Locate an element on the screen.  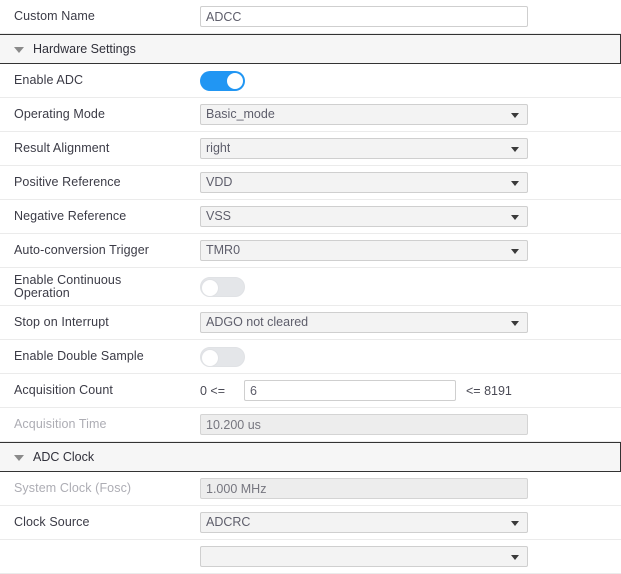
toggle-enable-continuous-operation is located at coordinates (222, 286).